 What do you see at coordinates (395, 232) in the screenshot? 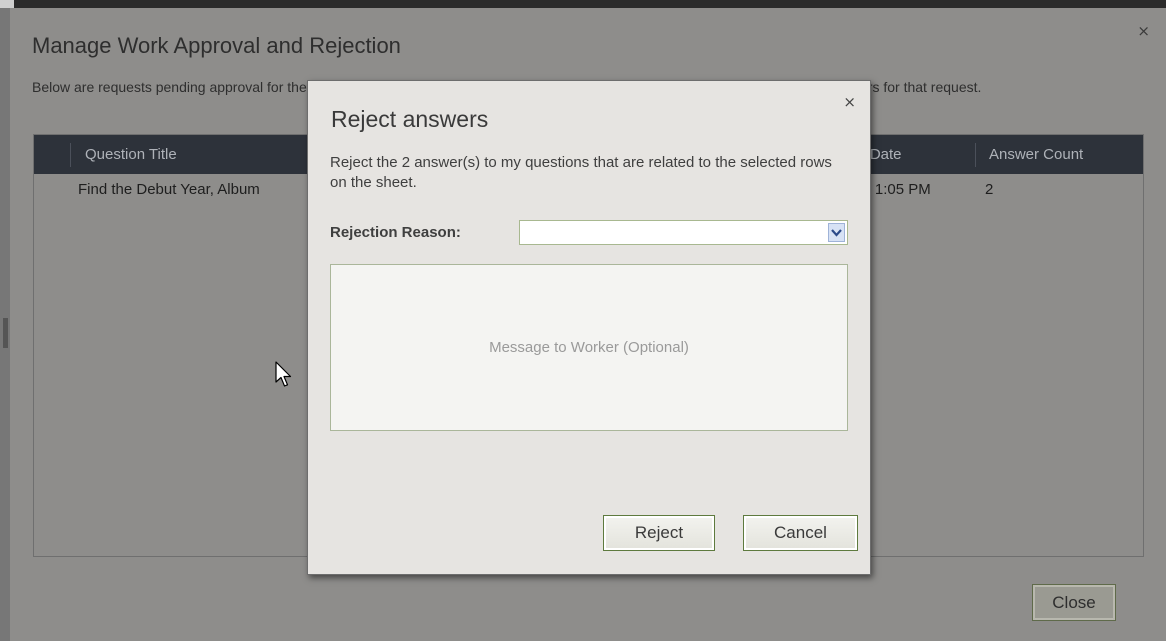
I see `rejection-reason-label: Rejection Reason:` at bounding box center [395, 232].